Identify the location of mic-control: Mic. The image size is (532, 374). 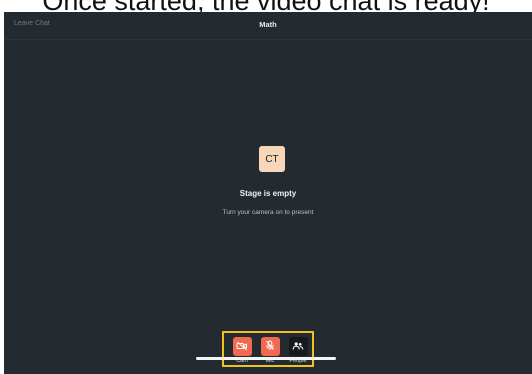
(270, 351).